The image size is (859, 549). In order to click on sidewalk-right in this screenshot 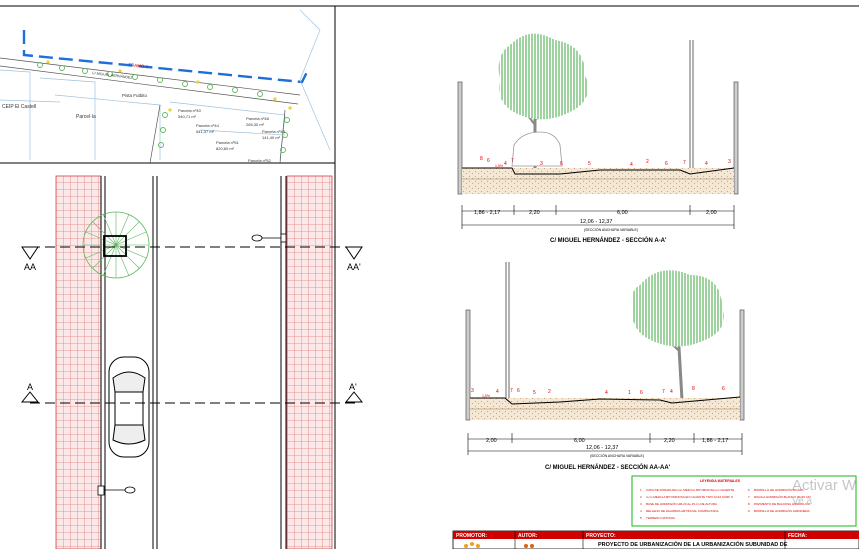, I will do `click(309, 362)`.